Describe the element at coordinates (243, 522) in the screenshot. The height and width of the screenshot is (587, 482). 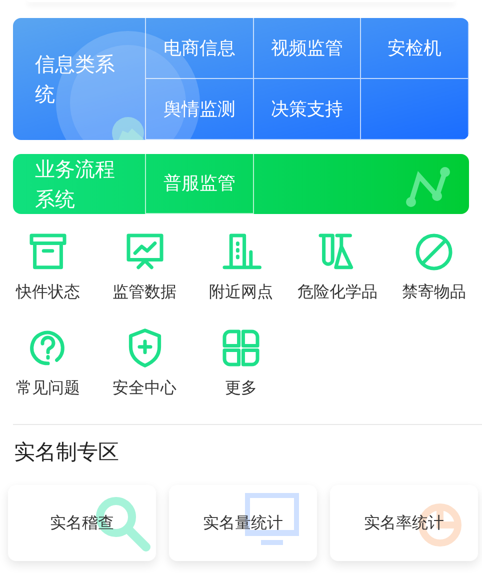
I see `real-name-card: 实名量统计` at that location.